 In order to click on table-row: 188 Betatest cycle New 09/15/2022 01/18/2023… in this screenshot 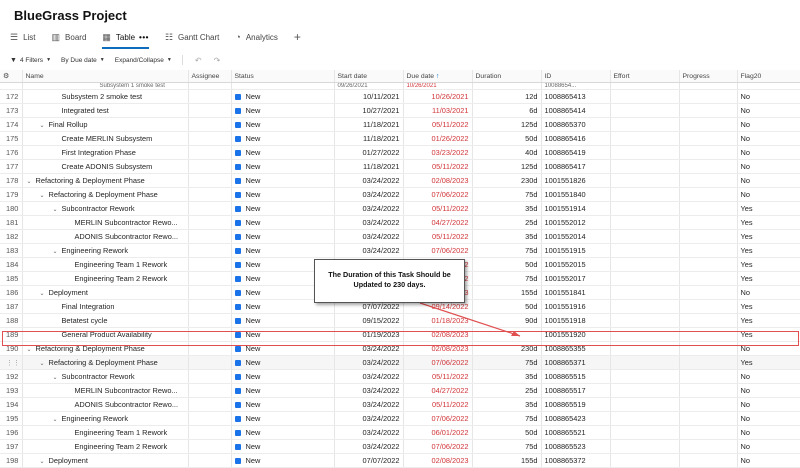, I will do `click(400, 320)`.